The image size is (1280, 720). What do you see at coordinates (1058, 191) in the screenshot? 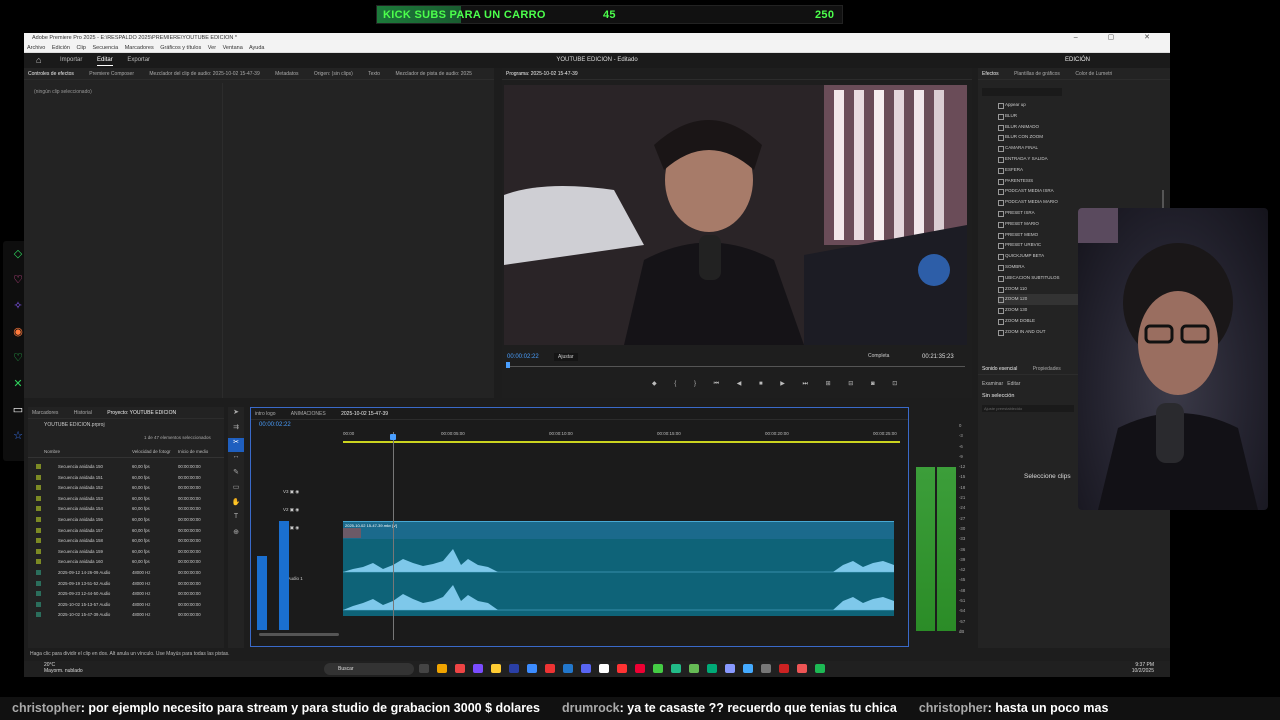
I see `effect-item: PODCAST MEDIA ISRA` at bounding box center [1058, 191].